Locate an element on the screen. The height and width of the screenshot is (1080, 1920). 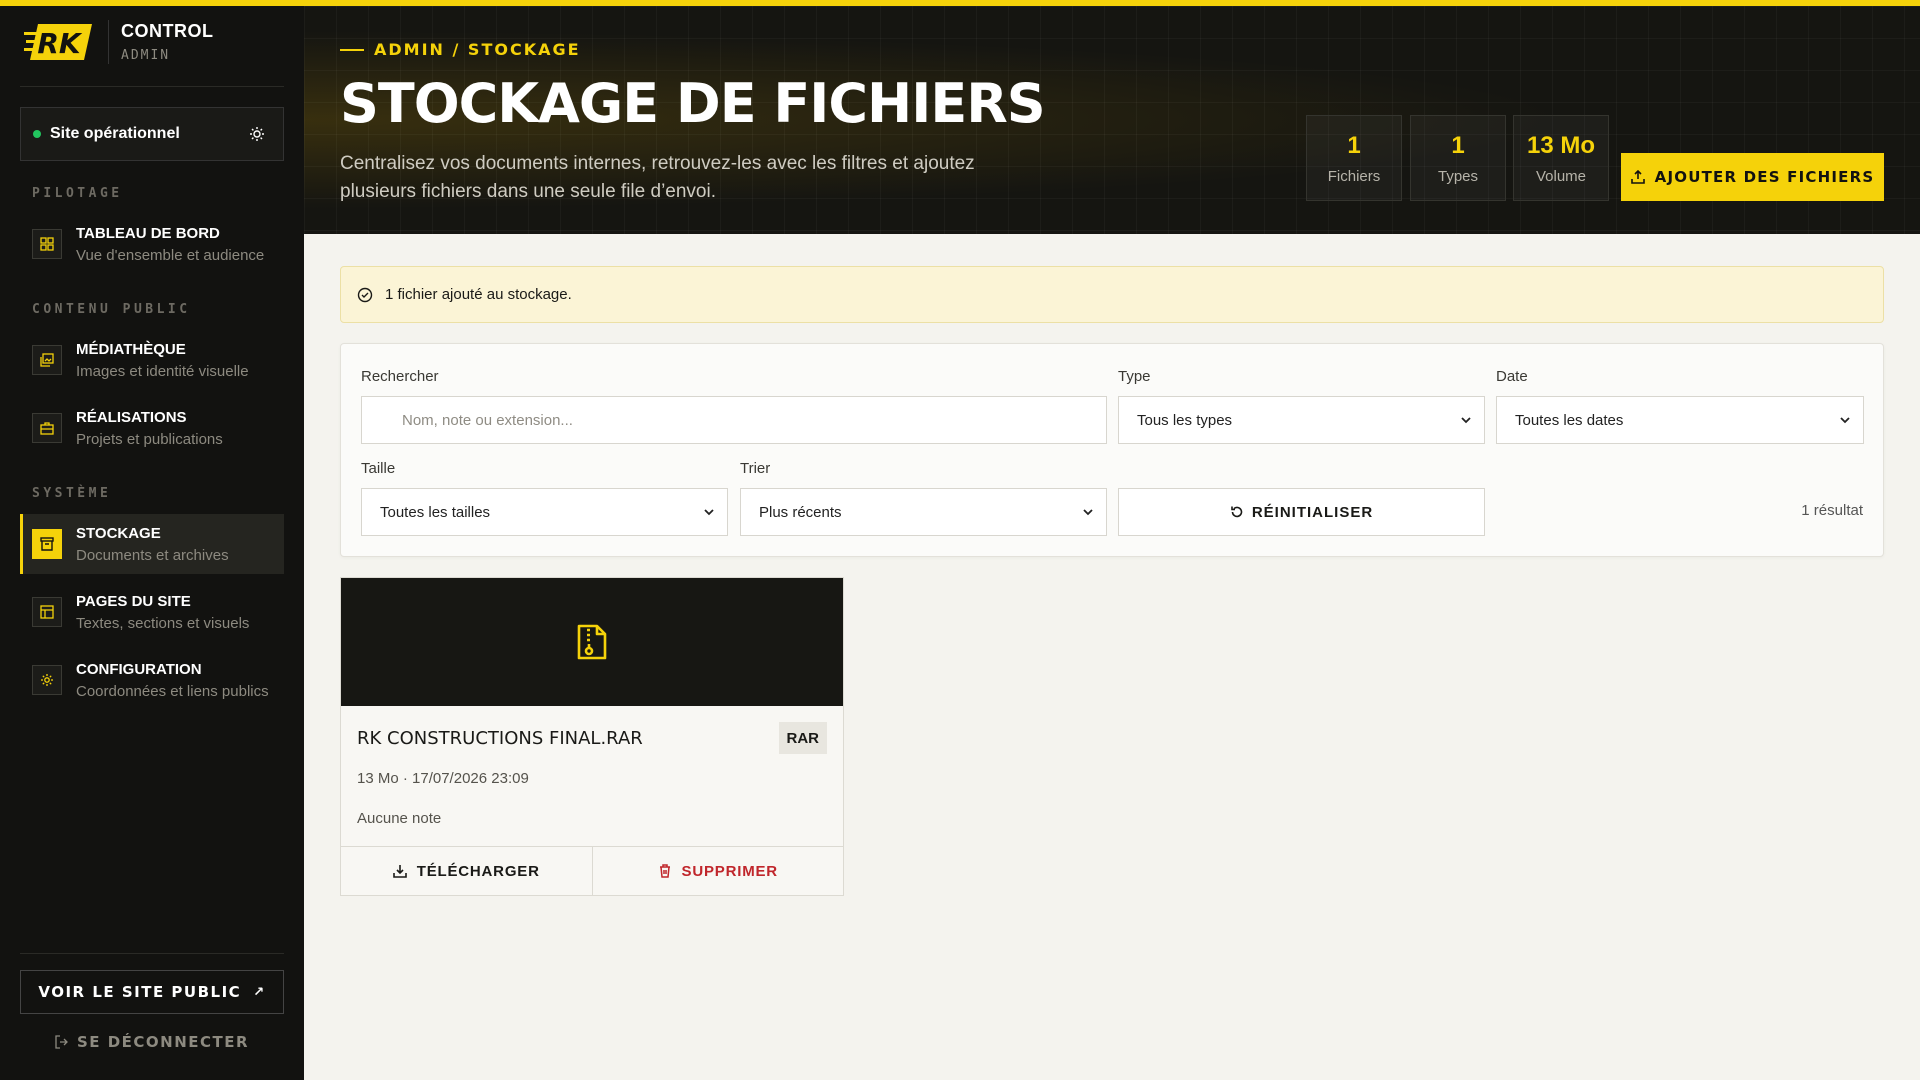
nav-title: CONFIGURATION is located at coordinates (139, 669).